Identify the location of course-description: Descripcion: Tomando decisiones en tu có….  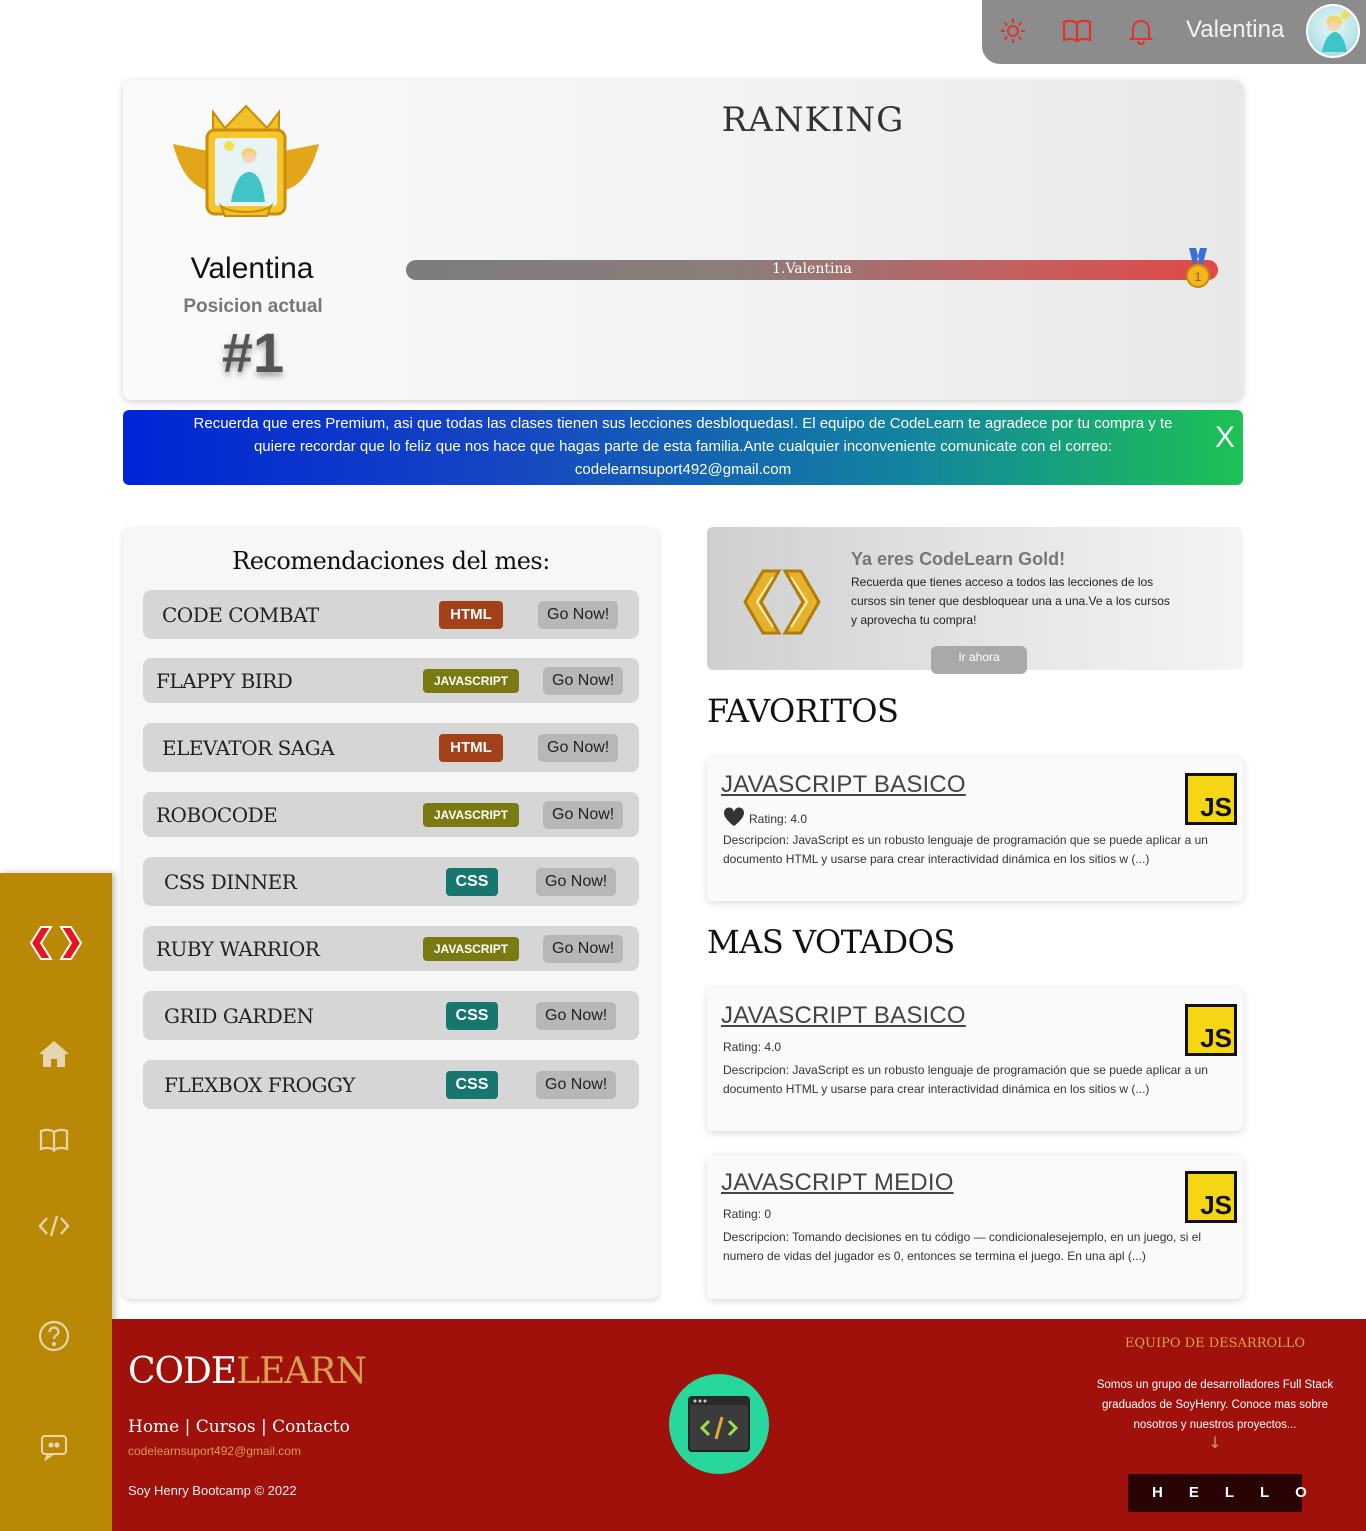
(962, 1246).